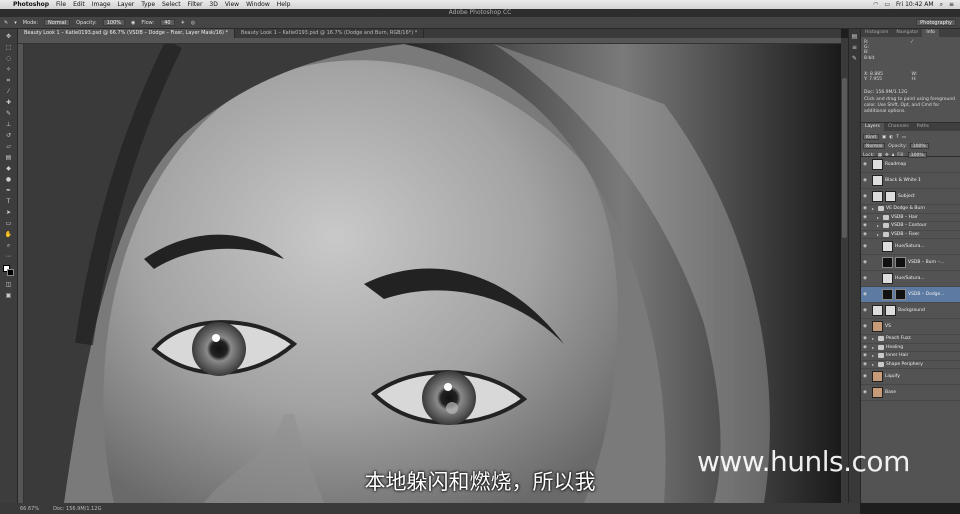 This screenshot has height=514, width=960. What do you see at coordinates (167, 22) in the screenshot?
I see `flow-field: 40` at bounding box center [167, 22].